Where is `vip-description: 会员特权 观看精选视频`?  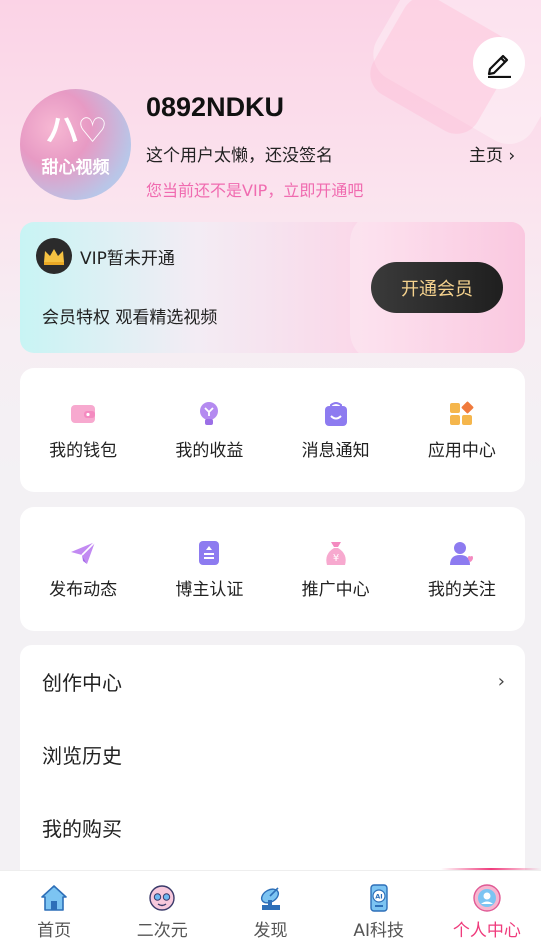 vip-description: 会员特权 观看精选视频 is located at coordinates (130, 318).